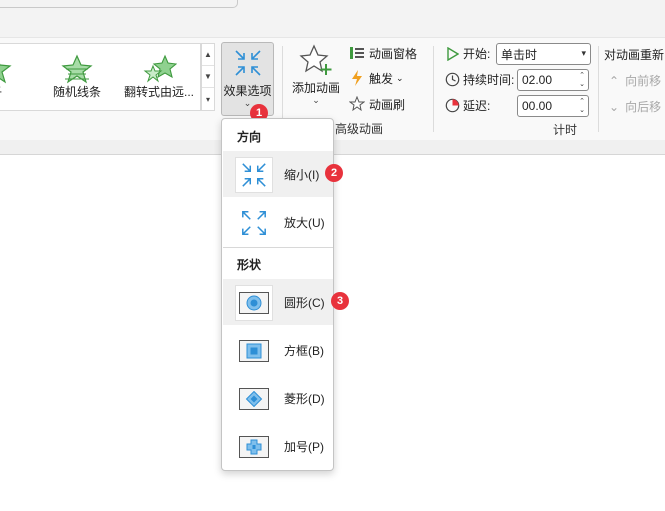 This screenshot has height=511, width=665. Describe the element at coordinates (452, 79) in the screenshot. I see `clock-icon` at that location.